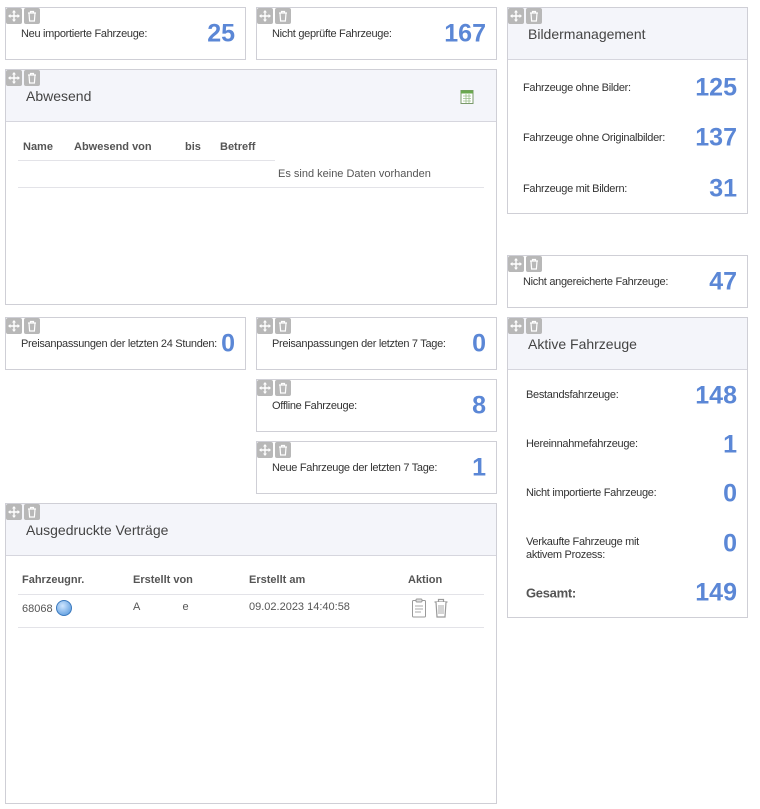 The image size is (760, 809). I want to click on widget-neue-7t: Neue Fahrzeuge der letzten 7 Tage: 1, so click(376, 467).